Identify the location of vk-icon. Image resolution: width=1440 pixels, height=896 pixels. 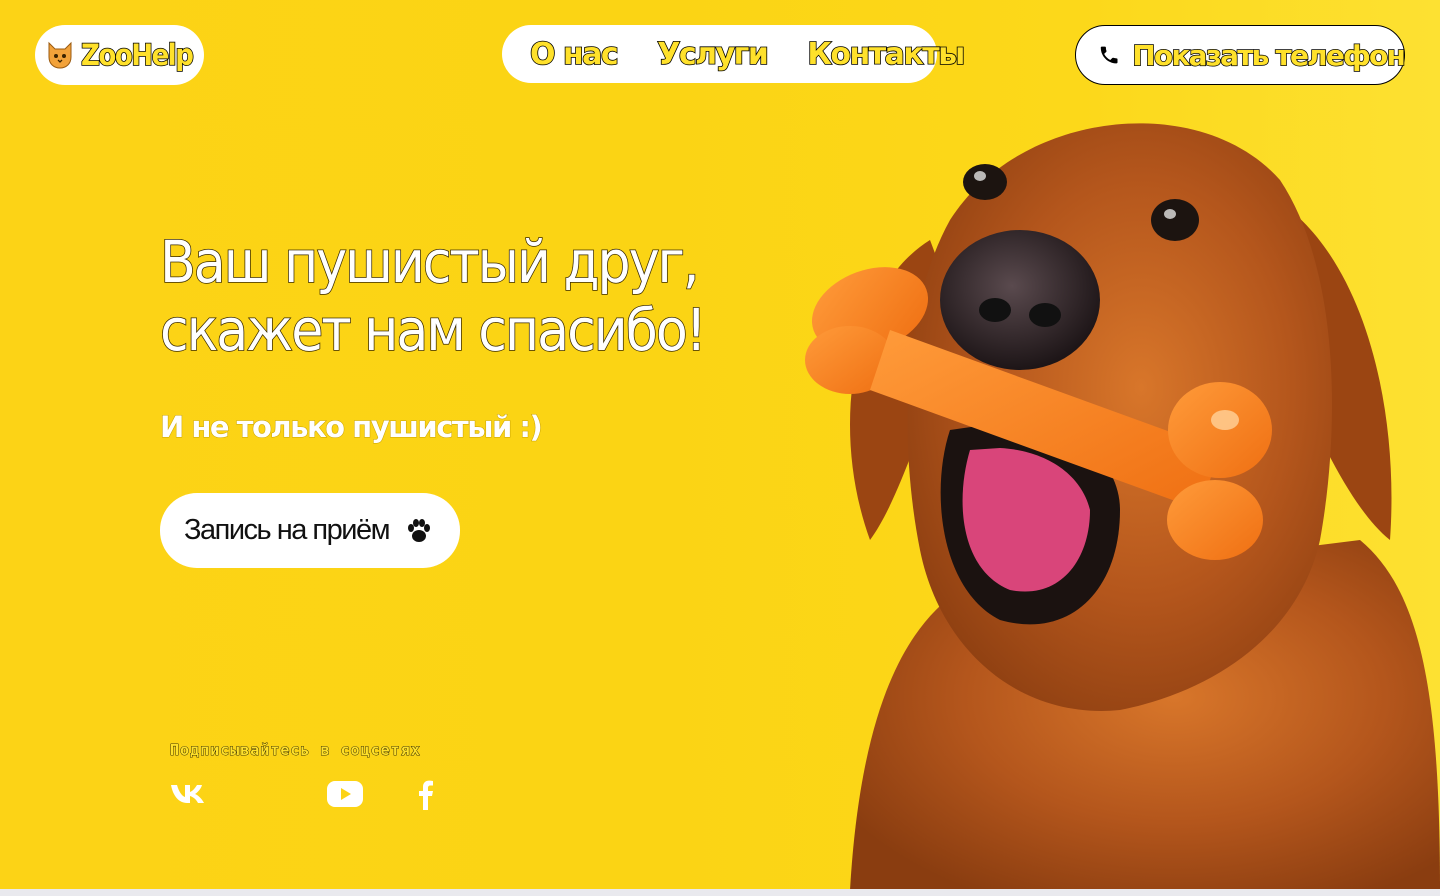
(187, 794).